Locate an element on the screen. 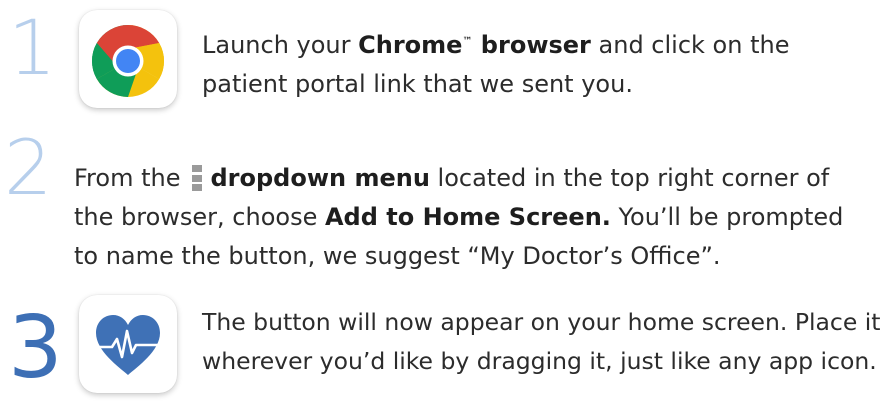 The width and height of the screenshot is (892, 415). step-2-text-d: You’ll be prompted is located at coordinates (727, 217).